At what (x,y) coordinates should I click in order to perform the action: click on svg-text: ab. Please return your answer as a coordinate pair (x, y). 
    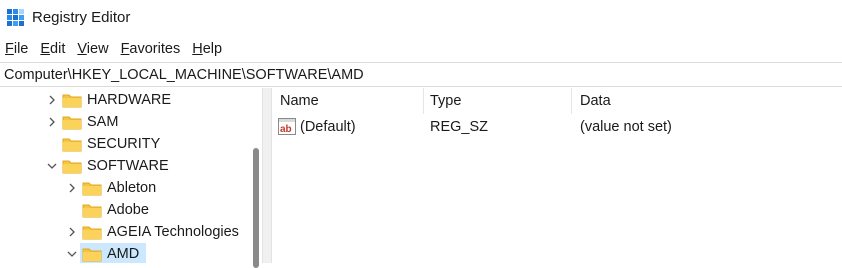
    Looking at the image, I should click on (286, 129).